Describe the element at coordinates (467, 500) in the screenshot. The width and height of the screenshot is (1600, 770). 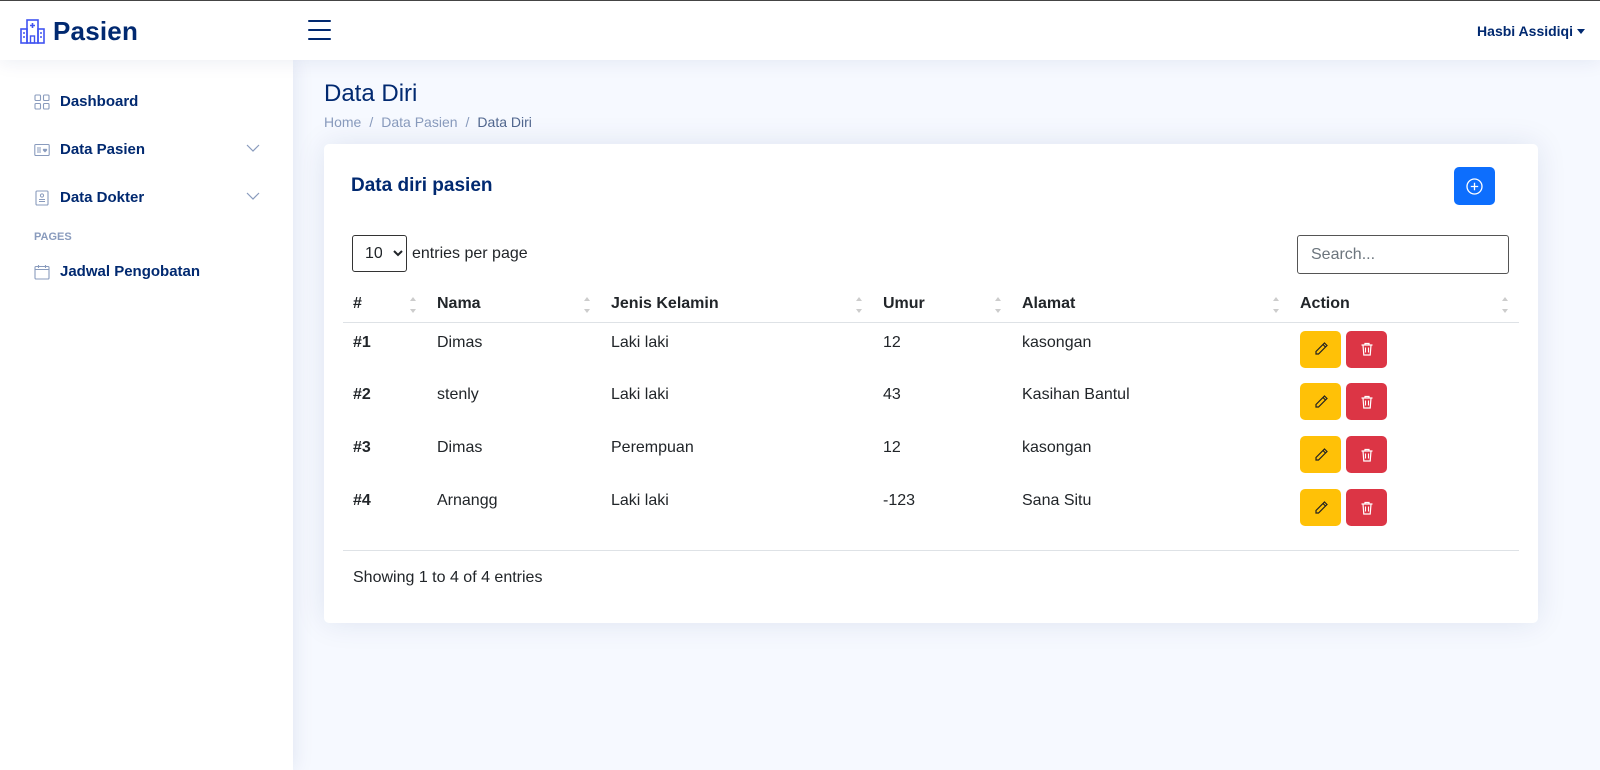
I see `cell-nama: Arnangg` at that location.